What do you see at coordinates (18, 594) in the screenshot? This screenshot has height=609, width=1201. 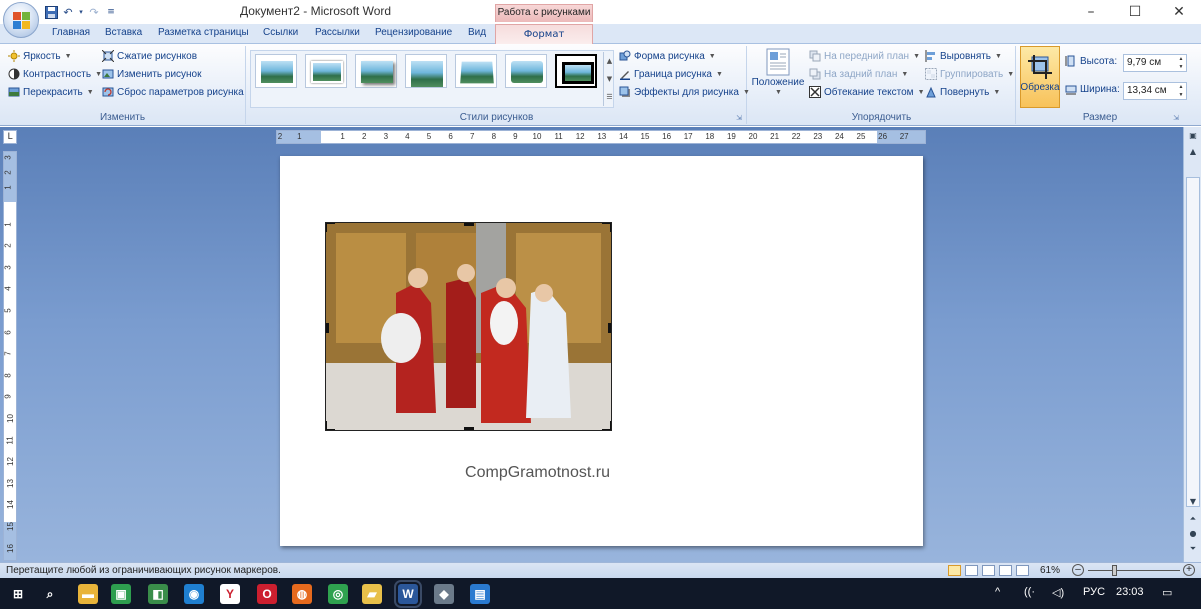 I see `start-icon: ⊞` at bounding box center [18, 594].